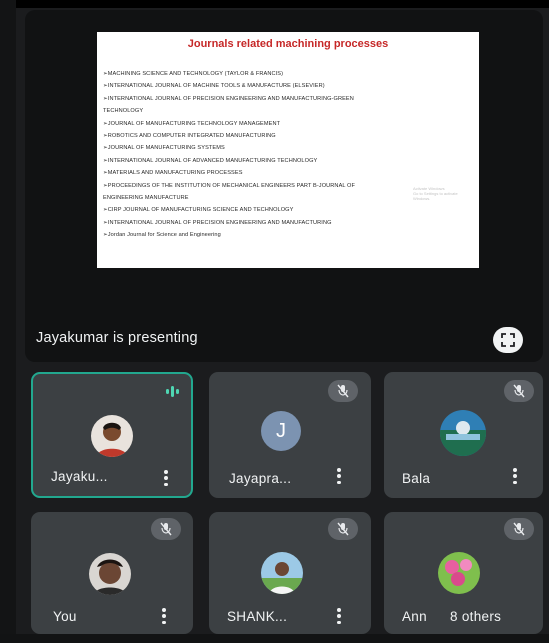  I want to click on others-count: 8 others, so click(475, 616).